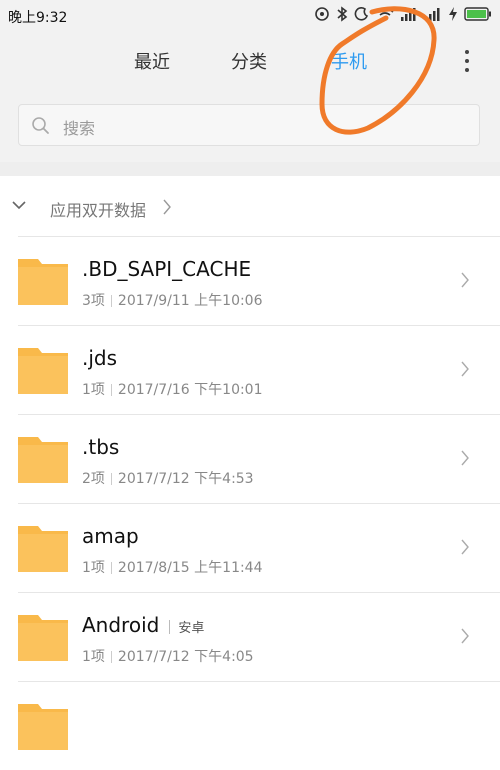  I want to click on modified-date: 2017/7/12 下午4:05, so click(185, 657).